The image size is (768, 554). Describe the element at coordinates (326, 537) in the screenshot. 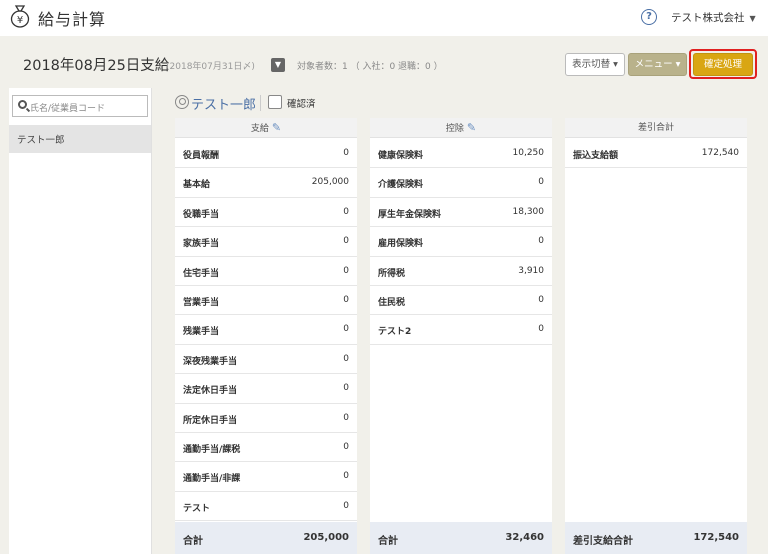

I see `total-value: 205,000` at that location.